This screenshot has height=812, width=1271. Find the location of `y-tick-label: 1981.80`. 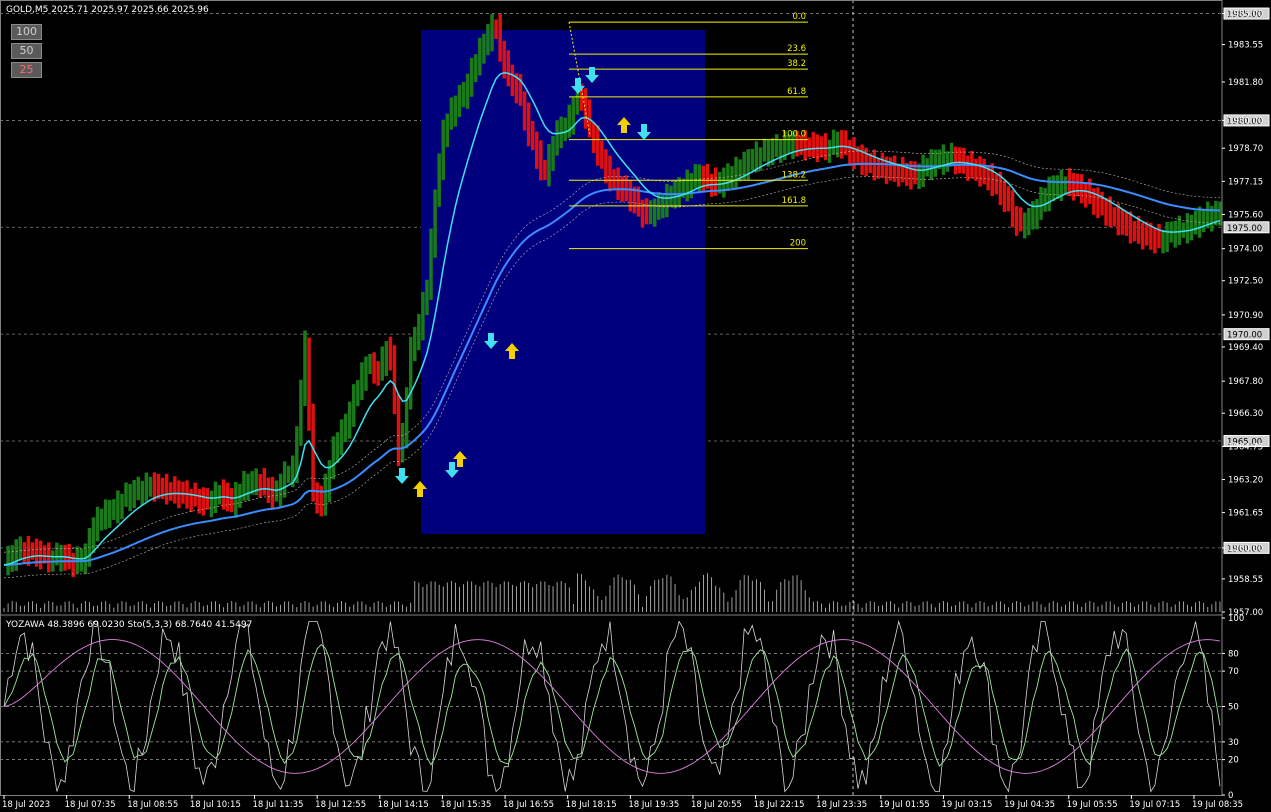

y-tick-label: 1981.80 is located at coordinates (1245, 83).